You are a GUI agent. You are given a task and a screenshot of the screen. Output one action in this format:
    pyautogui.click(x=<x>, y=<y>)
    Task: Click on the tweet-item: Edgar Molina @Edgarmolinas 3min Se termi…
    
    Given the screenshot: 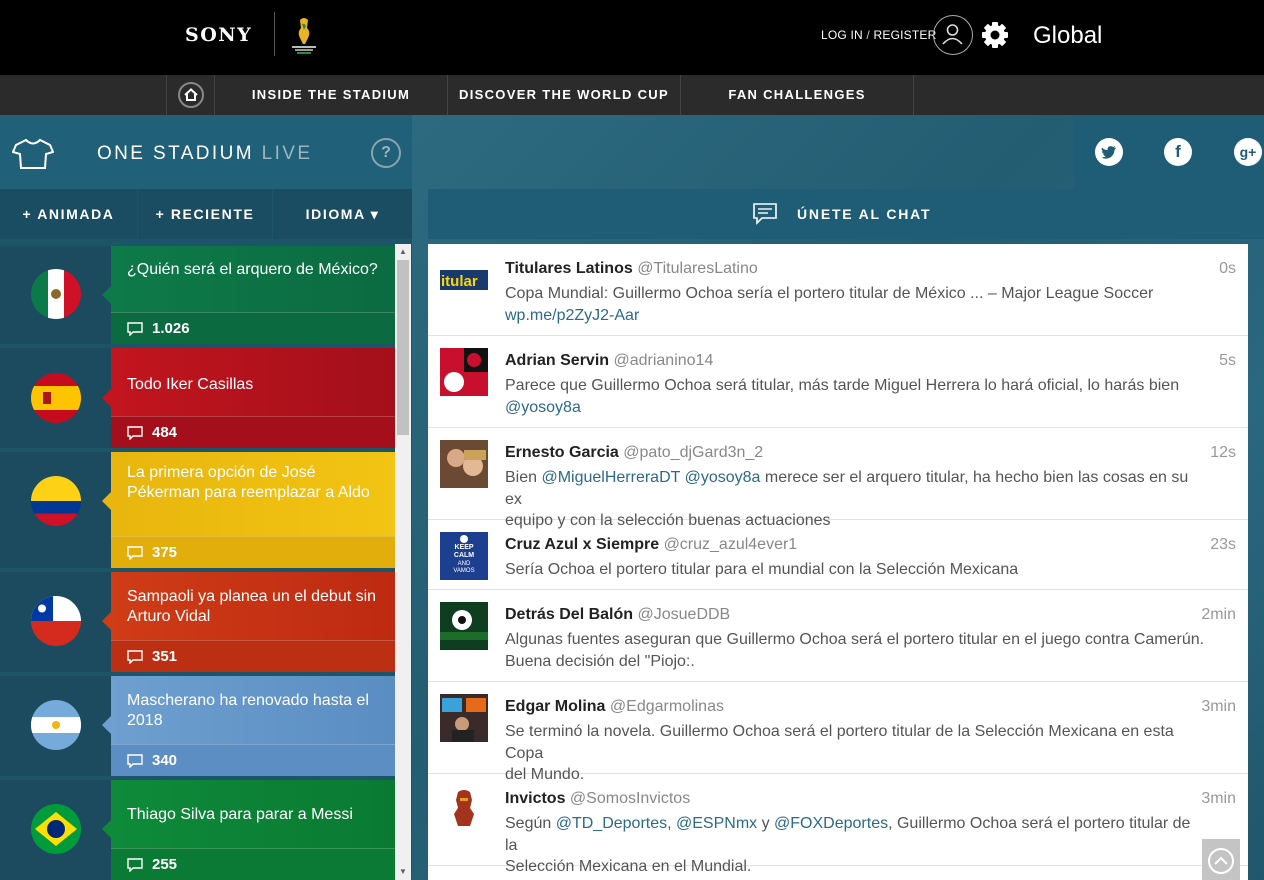 What is the action you would take?
    pyautogui.click(x=838, y=732)
    